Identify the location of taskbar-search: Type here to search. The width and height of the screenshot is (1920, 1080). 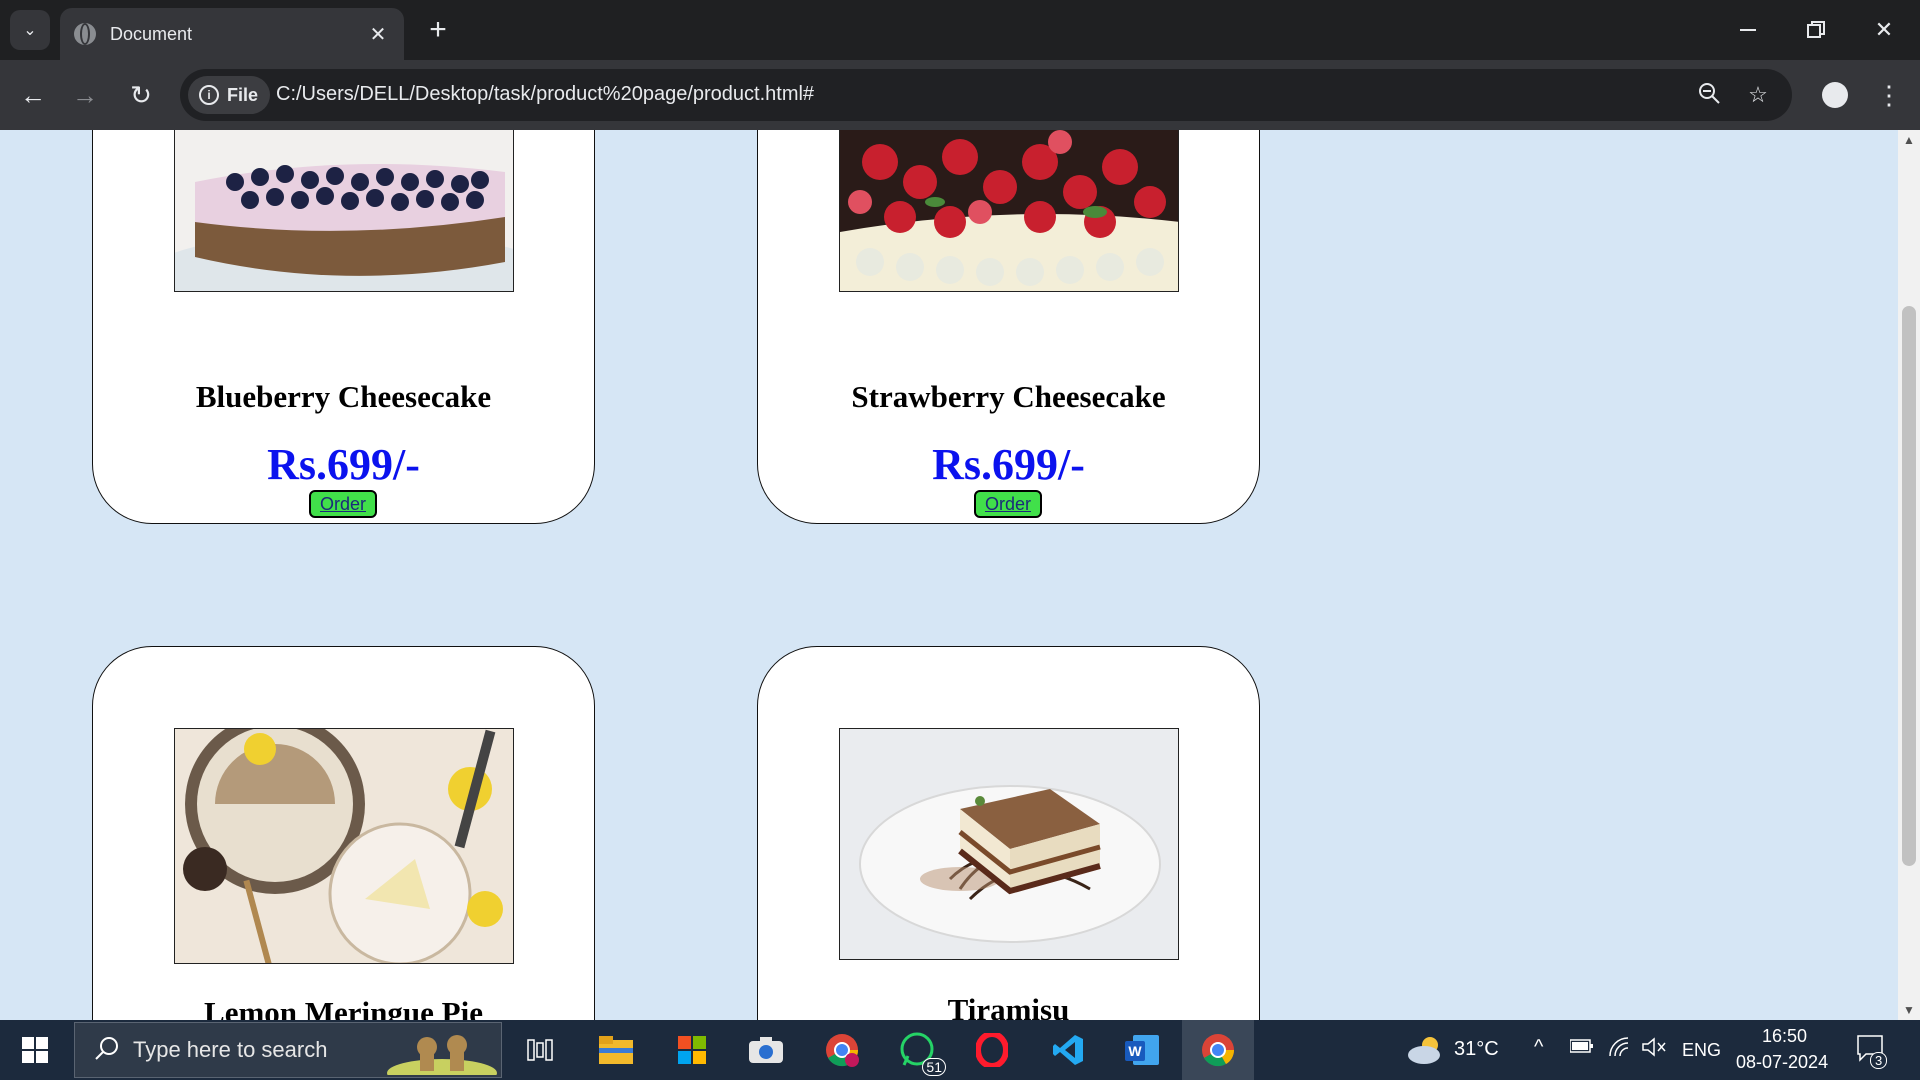
(288, 1051).